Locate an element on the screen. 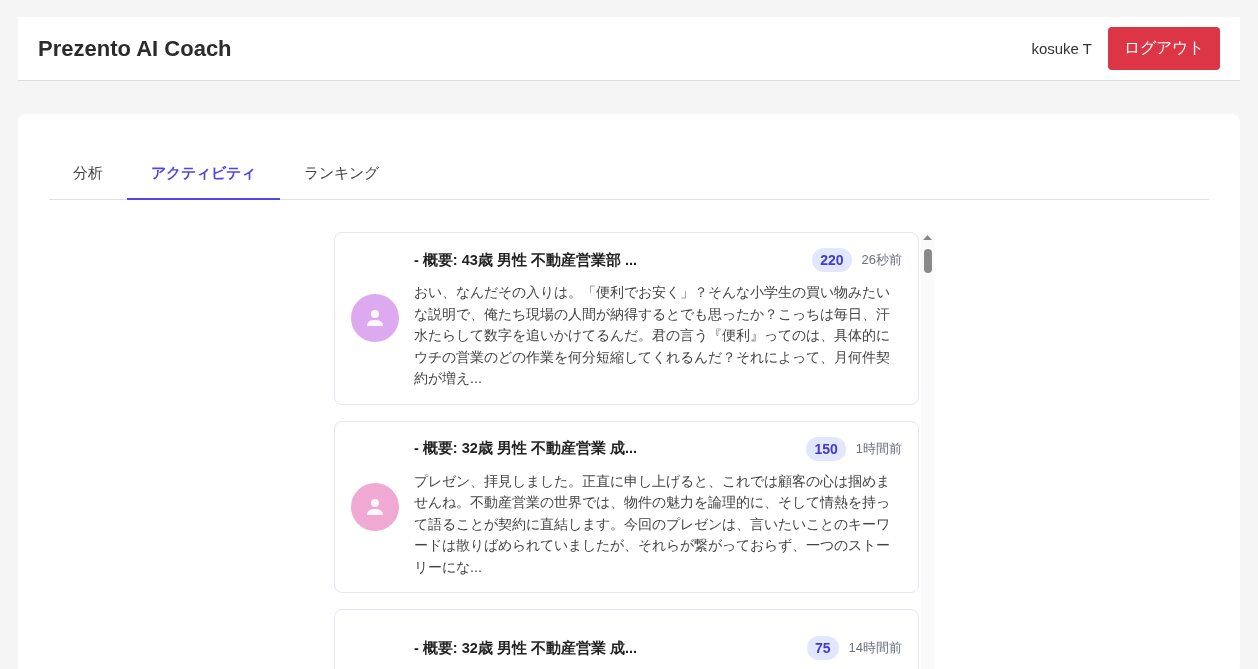  timestamp: 1時間前 is located at coordinates (878, 448).